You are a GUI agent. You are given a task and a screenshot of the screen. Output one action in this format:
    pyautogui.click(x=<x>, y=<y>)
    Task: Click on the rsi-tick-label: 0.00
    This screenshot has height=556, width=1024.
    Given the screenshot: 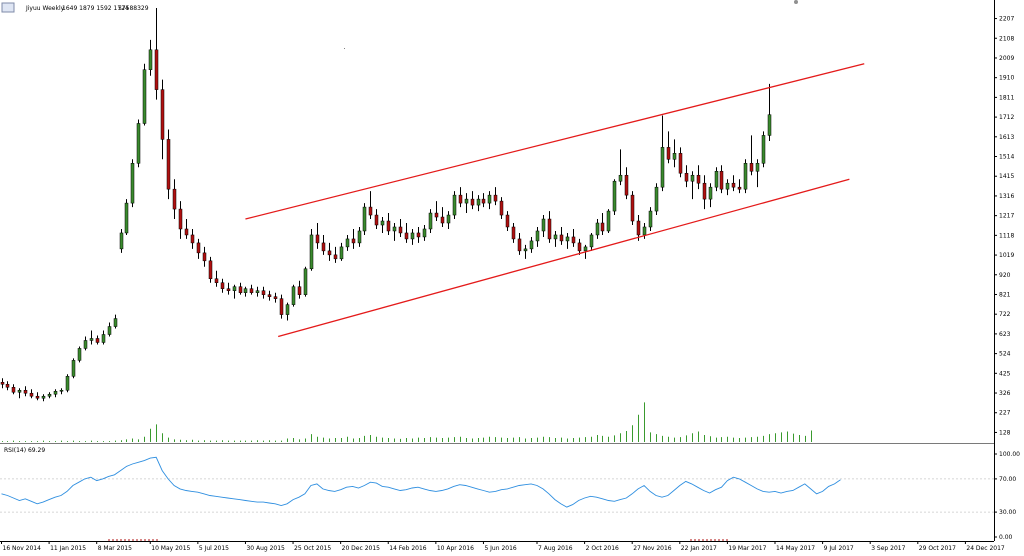 What is the action you would take?
    pyautogui.click(x=1006, y=537)
    